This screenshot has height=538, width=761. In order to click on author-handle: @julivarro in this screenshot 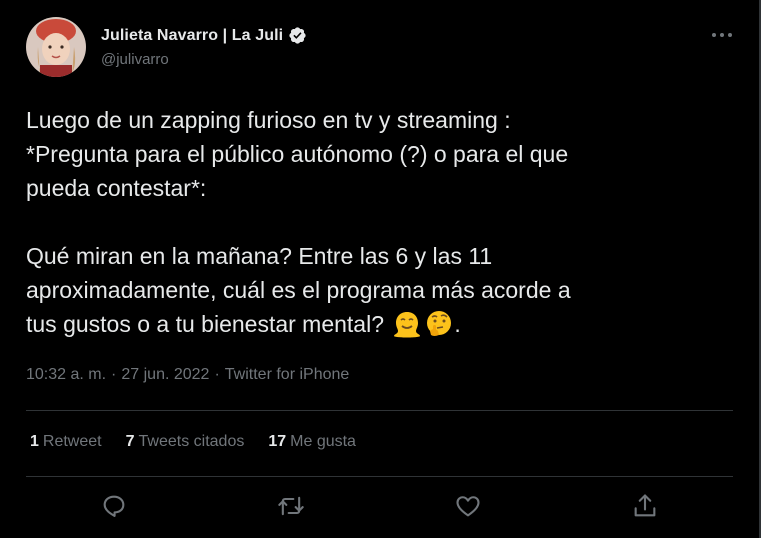, I will do `click(135, 59)`.